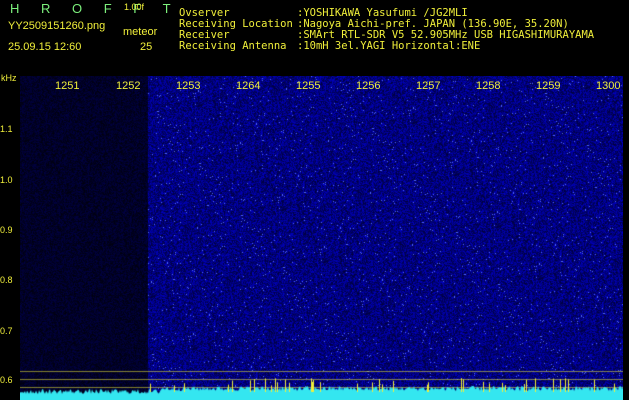 The height and width of the screenshot is (400, 629). I want to click on y-tick-label: 0.6, so click(6, 380).